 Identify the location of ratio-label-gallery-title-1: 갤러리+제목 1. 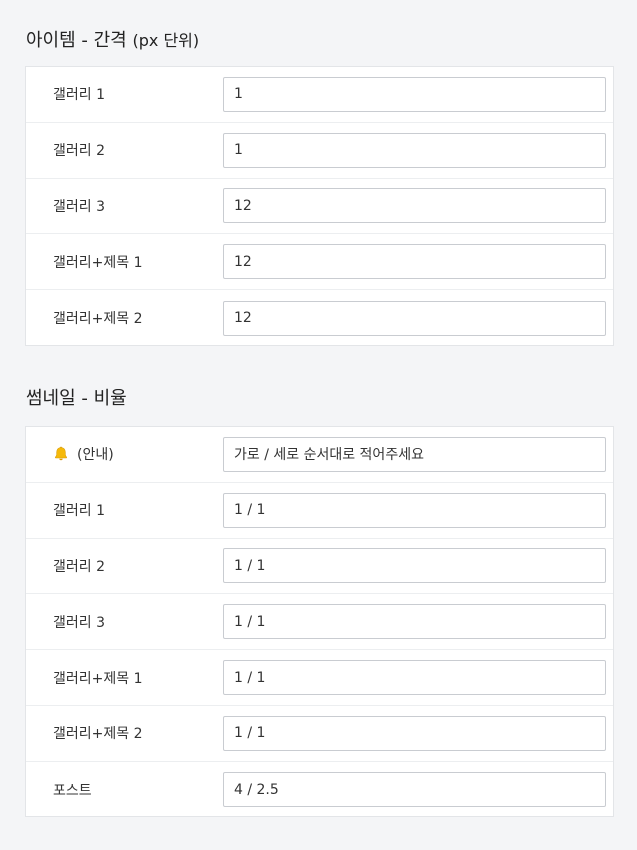
(98, 678).